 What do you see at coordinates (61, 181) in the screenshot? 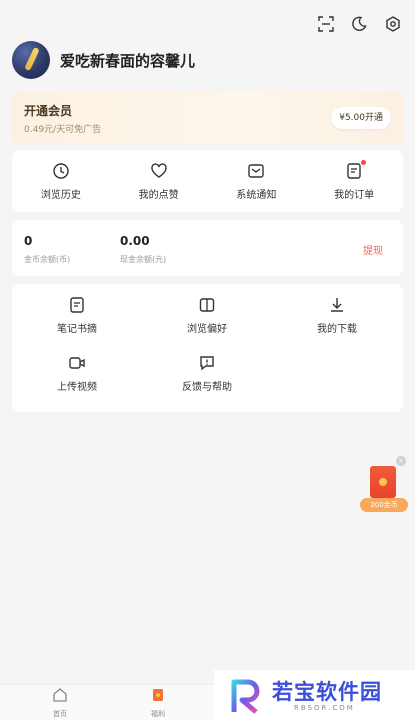
I see `history-item: 浏览历史` at bounding box center [61, 181].